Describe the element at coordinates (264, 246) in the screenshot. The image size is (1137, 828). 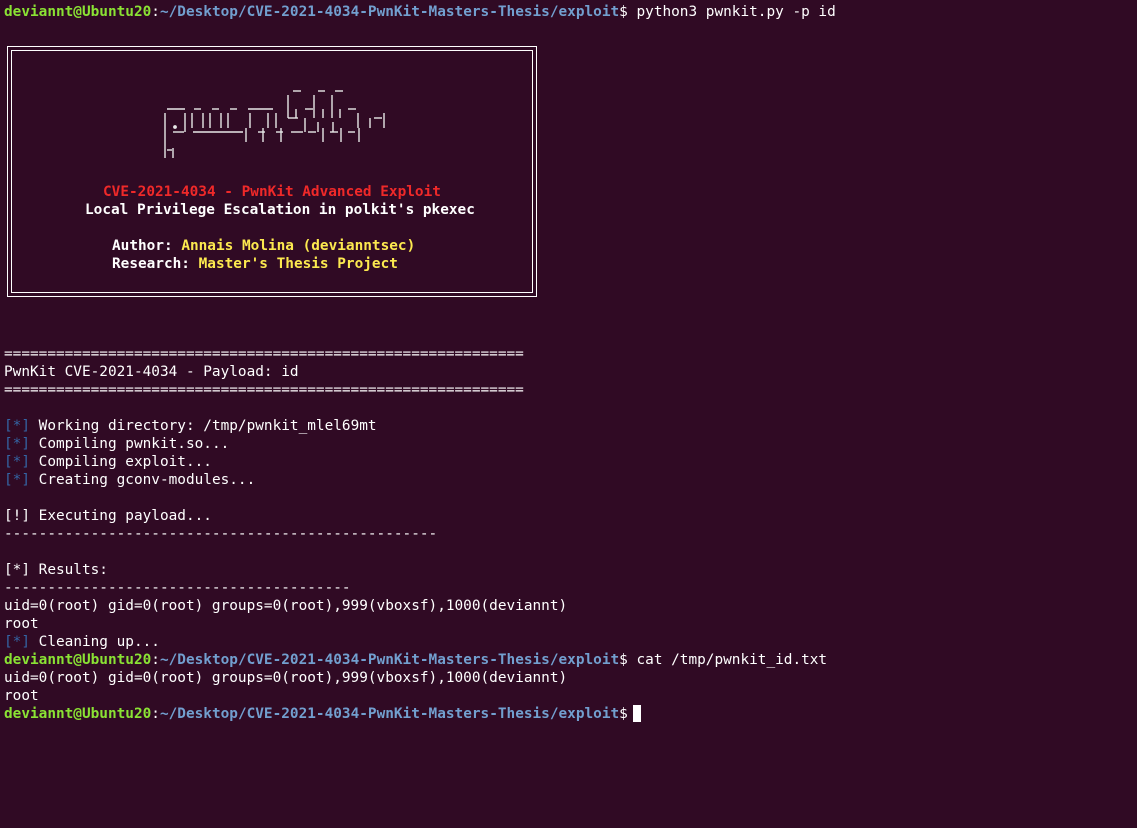
I see `banner-author: Author: Annais Molina (devianntsec)` at that location.